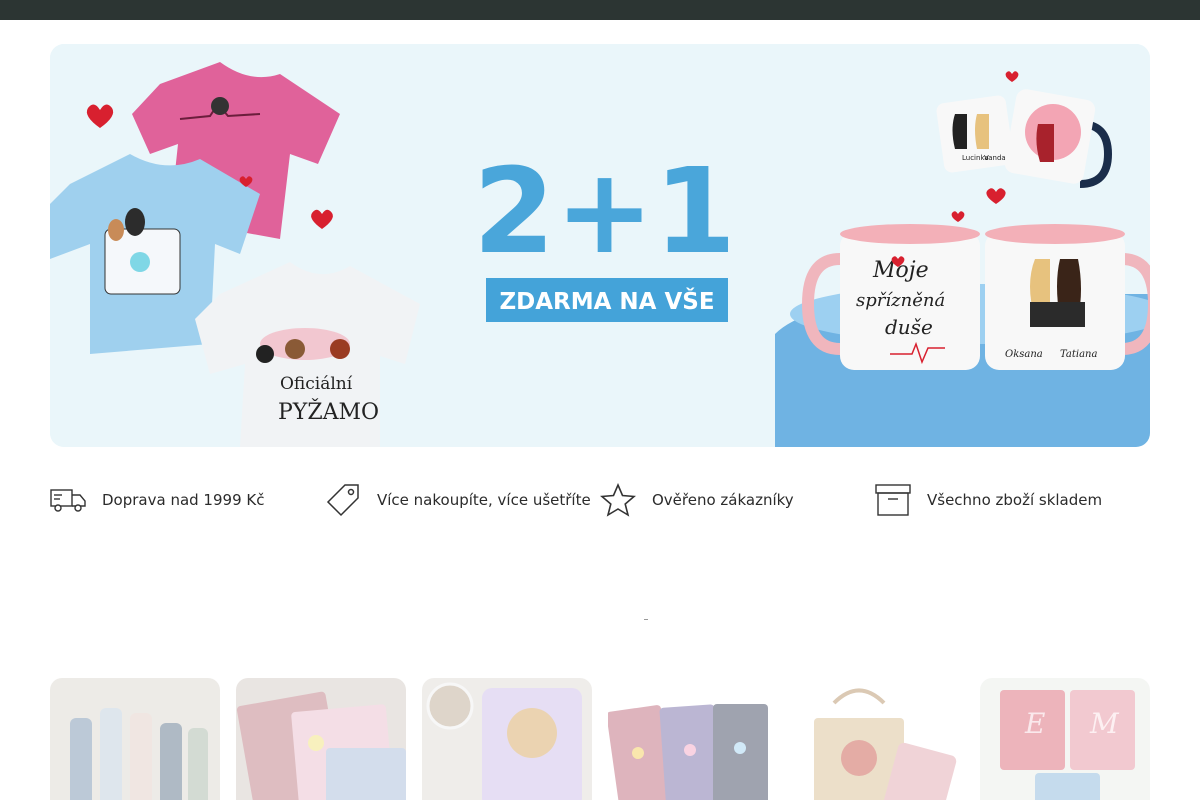 The image size is (1200, 800). What do you see at coordinates (600, 739) in the screenshot?
I see `category-carousel: E M` at bounding box center [600, 739].